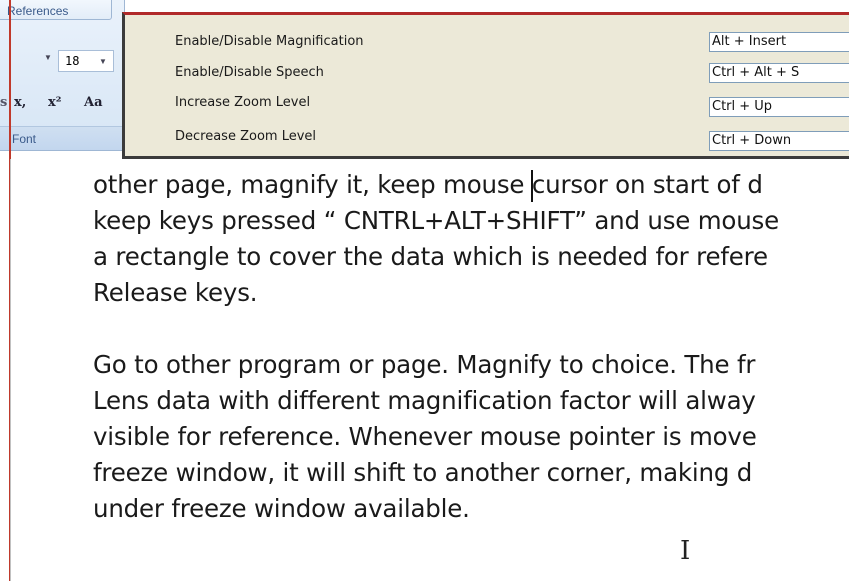 This screenshot has height=581, width=849. I want to click on text-line: Release keys., so click(175, 292).